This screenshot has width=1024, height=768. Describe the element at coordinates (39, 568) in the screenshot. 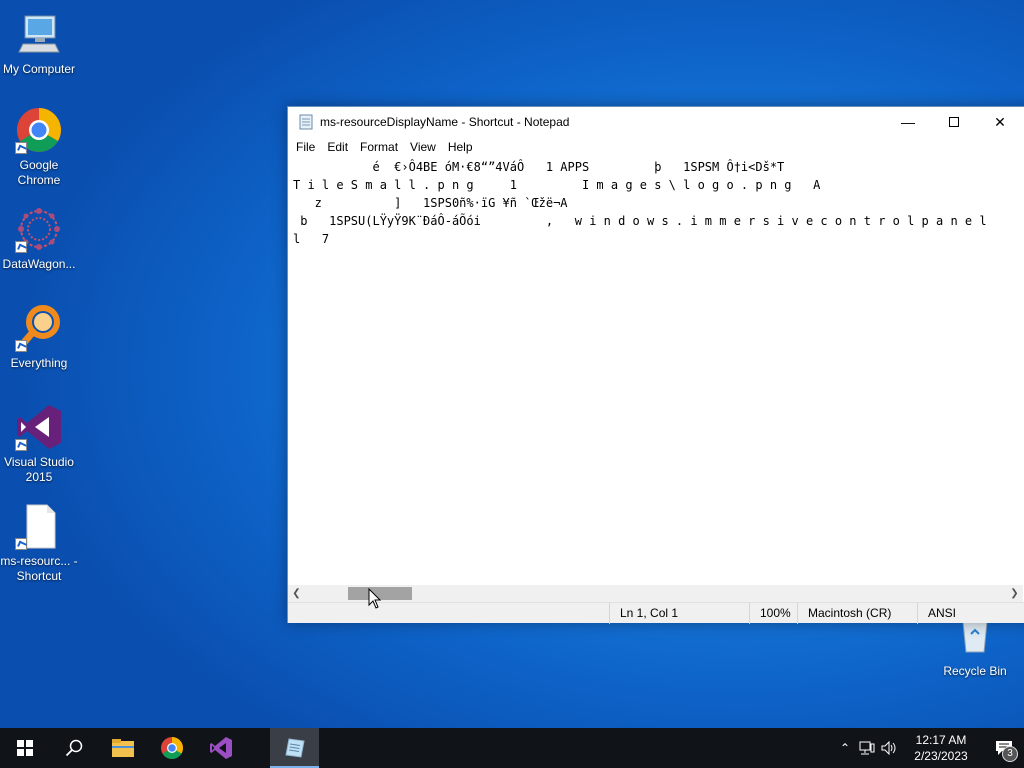

I see `desktop-icon-label: ms-resourc... - Shortcut` at that location.